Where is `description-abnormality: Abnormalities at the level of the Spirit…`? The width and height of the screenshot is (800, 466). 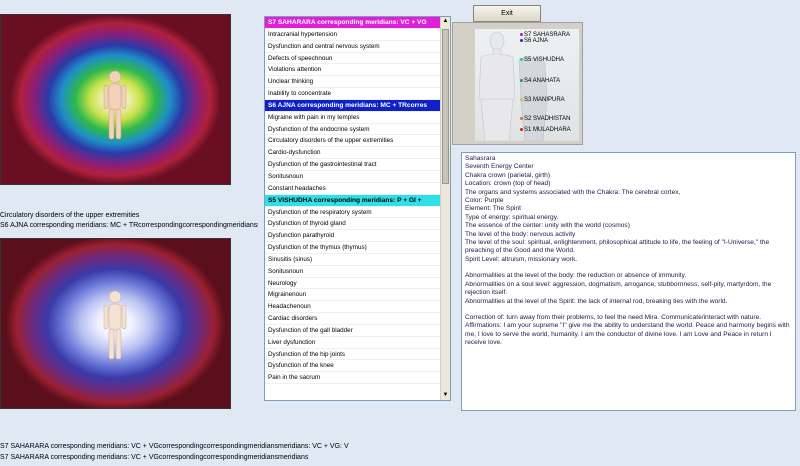
description-abnormality: Abnormalities at the level of the Spirit… is located at coordinates (596, 301).